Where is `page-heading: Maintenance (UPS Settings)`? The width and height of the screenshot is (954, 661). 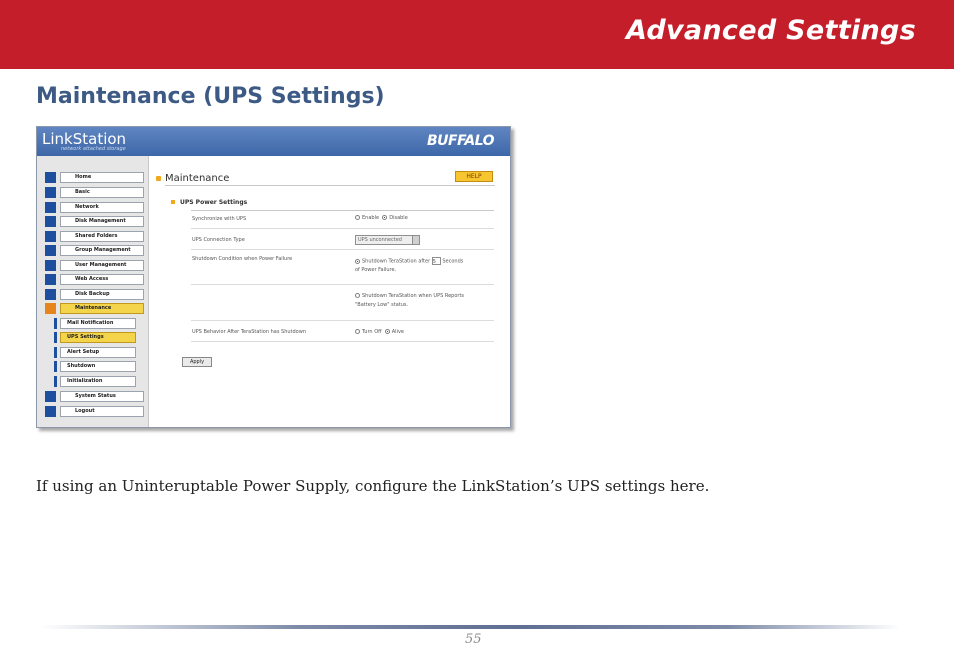
page-heading: Maintenance (UPS Settings) is located at coordinates (210, 96).